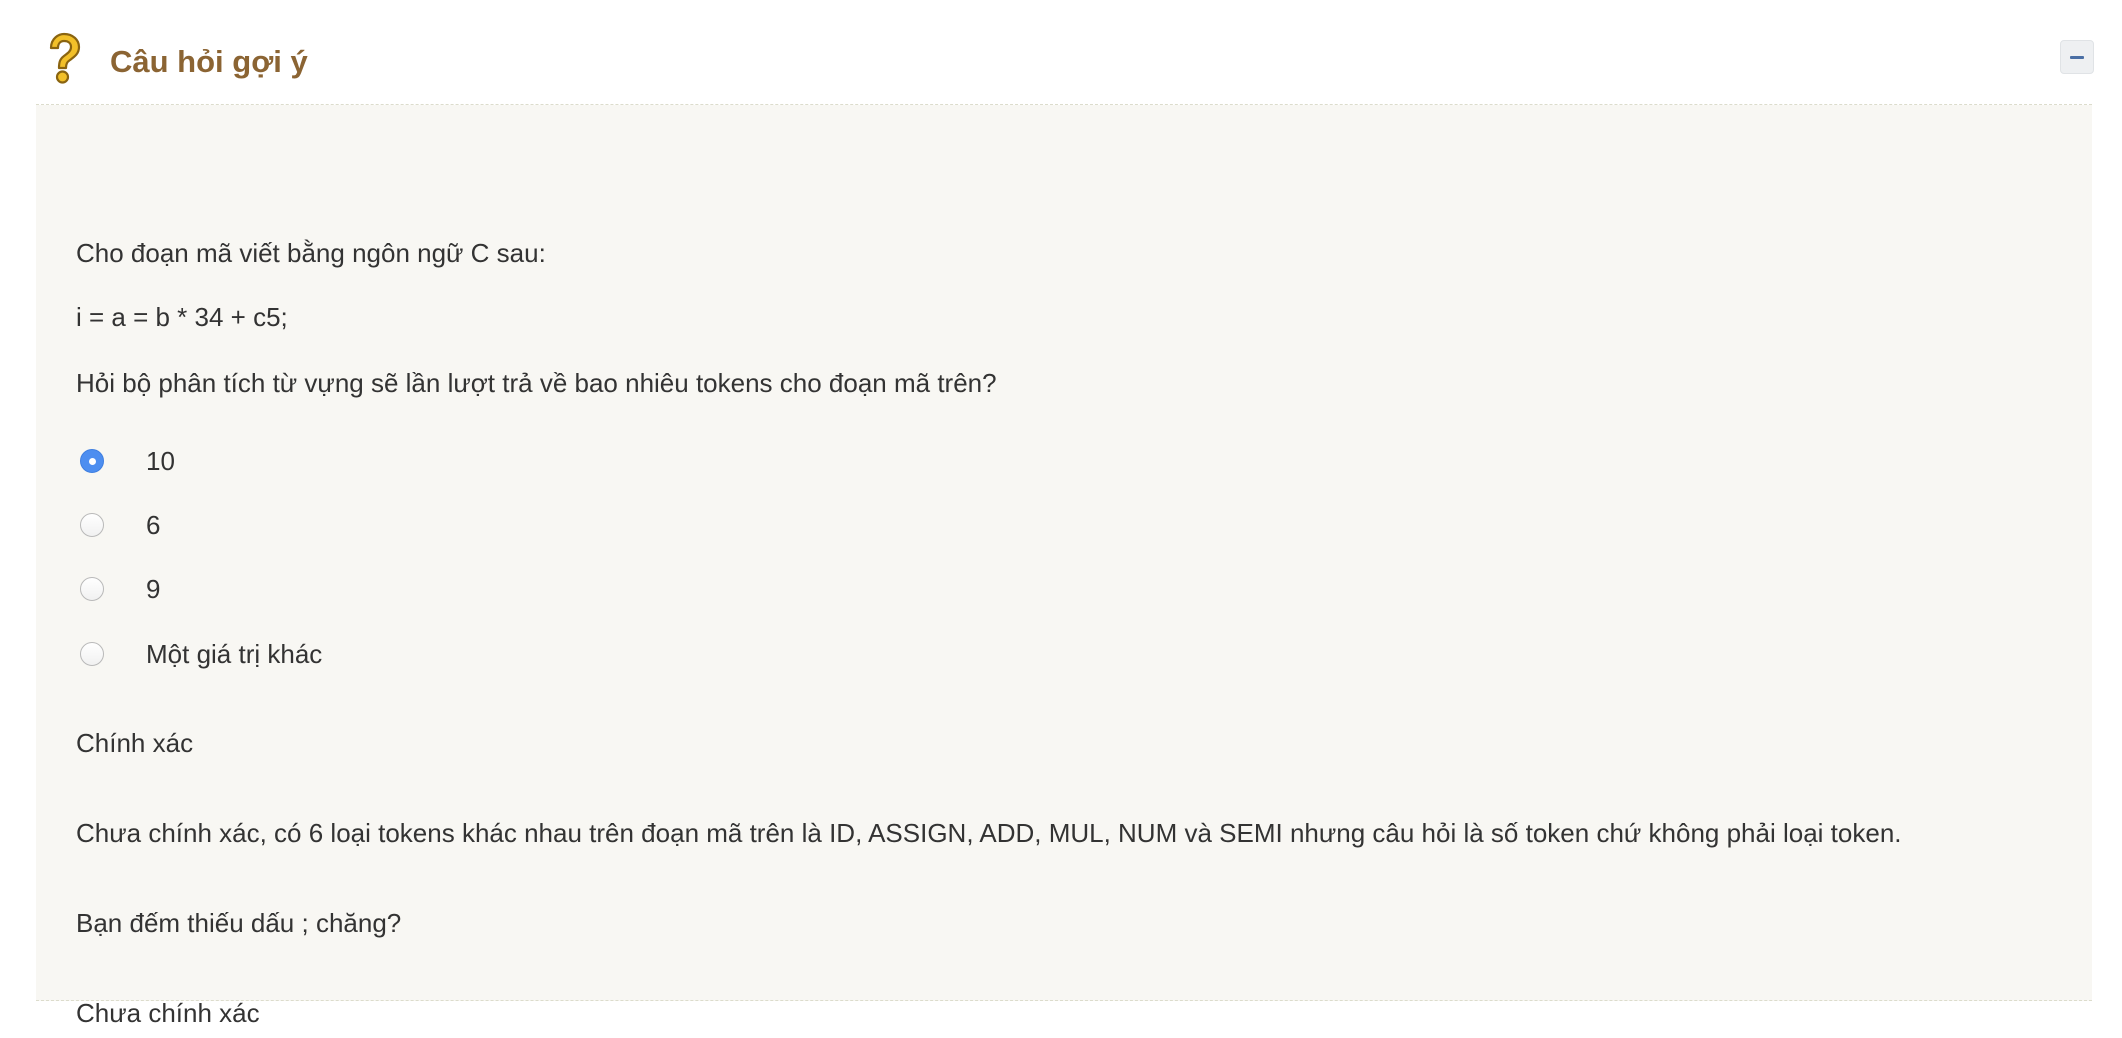 The image size is (2122, 1038). What do you see at coordinates (209, 61) in the screenshot?
I see `block-title: Câu hỏi gợi ý` at bounding box center [209, 61].